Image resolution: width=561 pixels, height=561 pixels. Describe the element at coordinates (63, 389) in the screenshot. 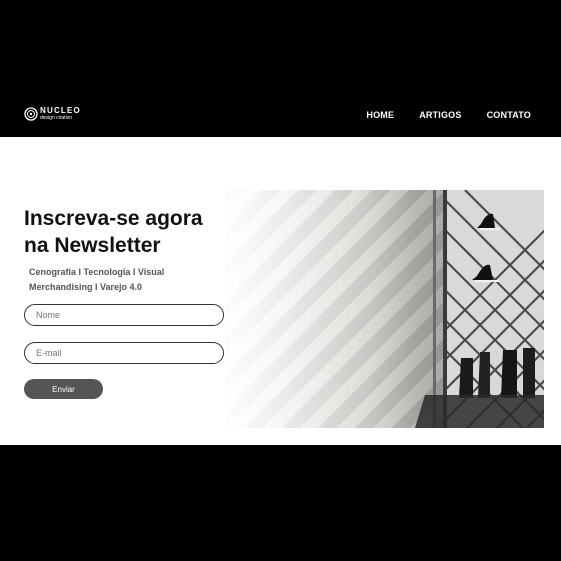

I see `submit-button: Enviar` at that location.